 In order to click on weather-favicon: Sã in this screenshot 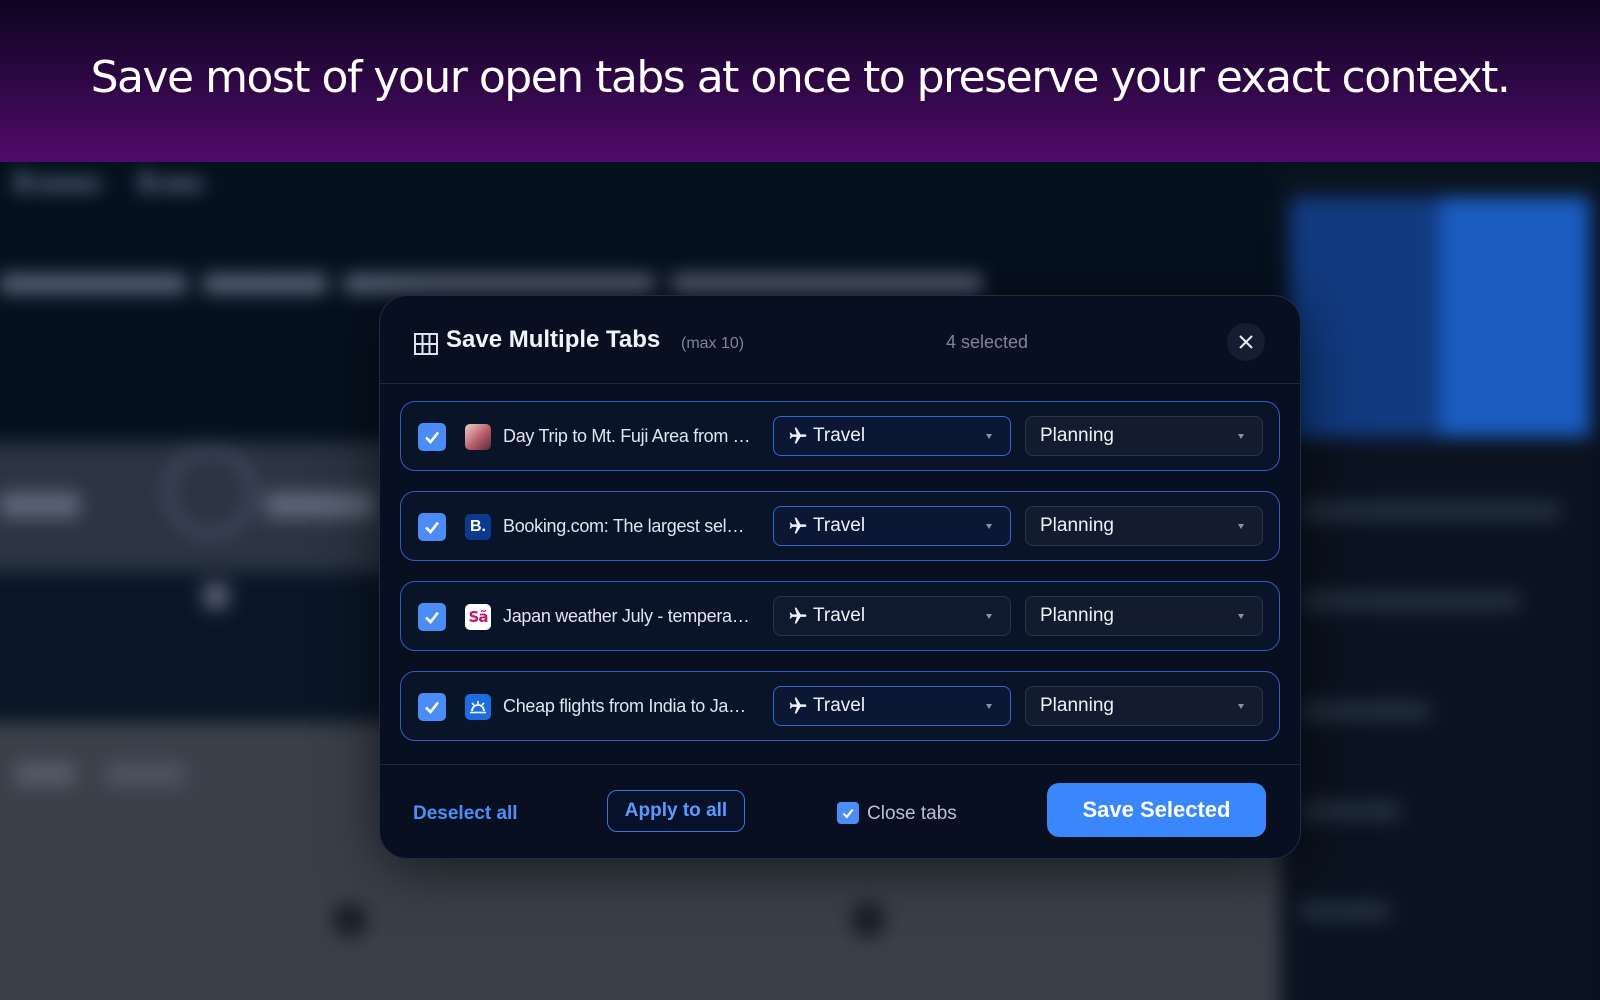, I will do `click(478, 617)`.